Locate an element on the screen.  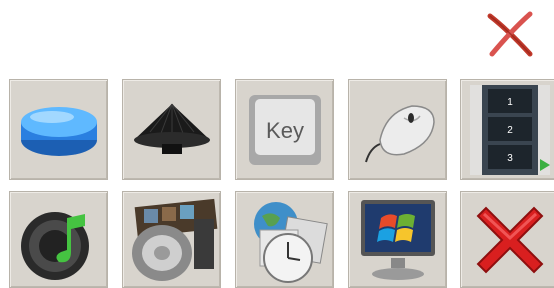
windows-tile is located at coordinates (397, 239).